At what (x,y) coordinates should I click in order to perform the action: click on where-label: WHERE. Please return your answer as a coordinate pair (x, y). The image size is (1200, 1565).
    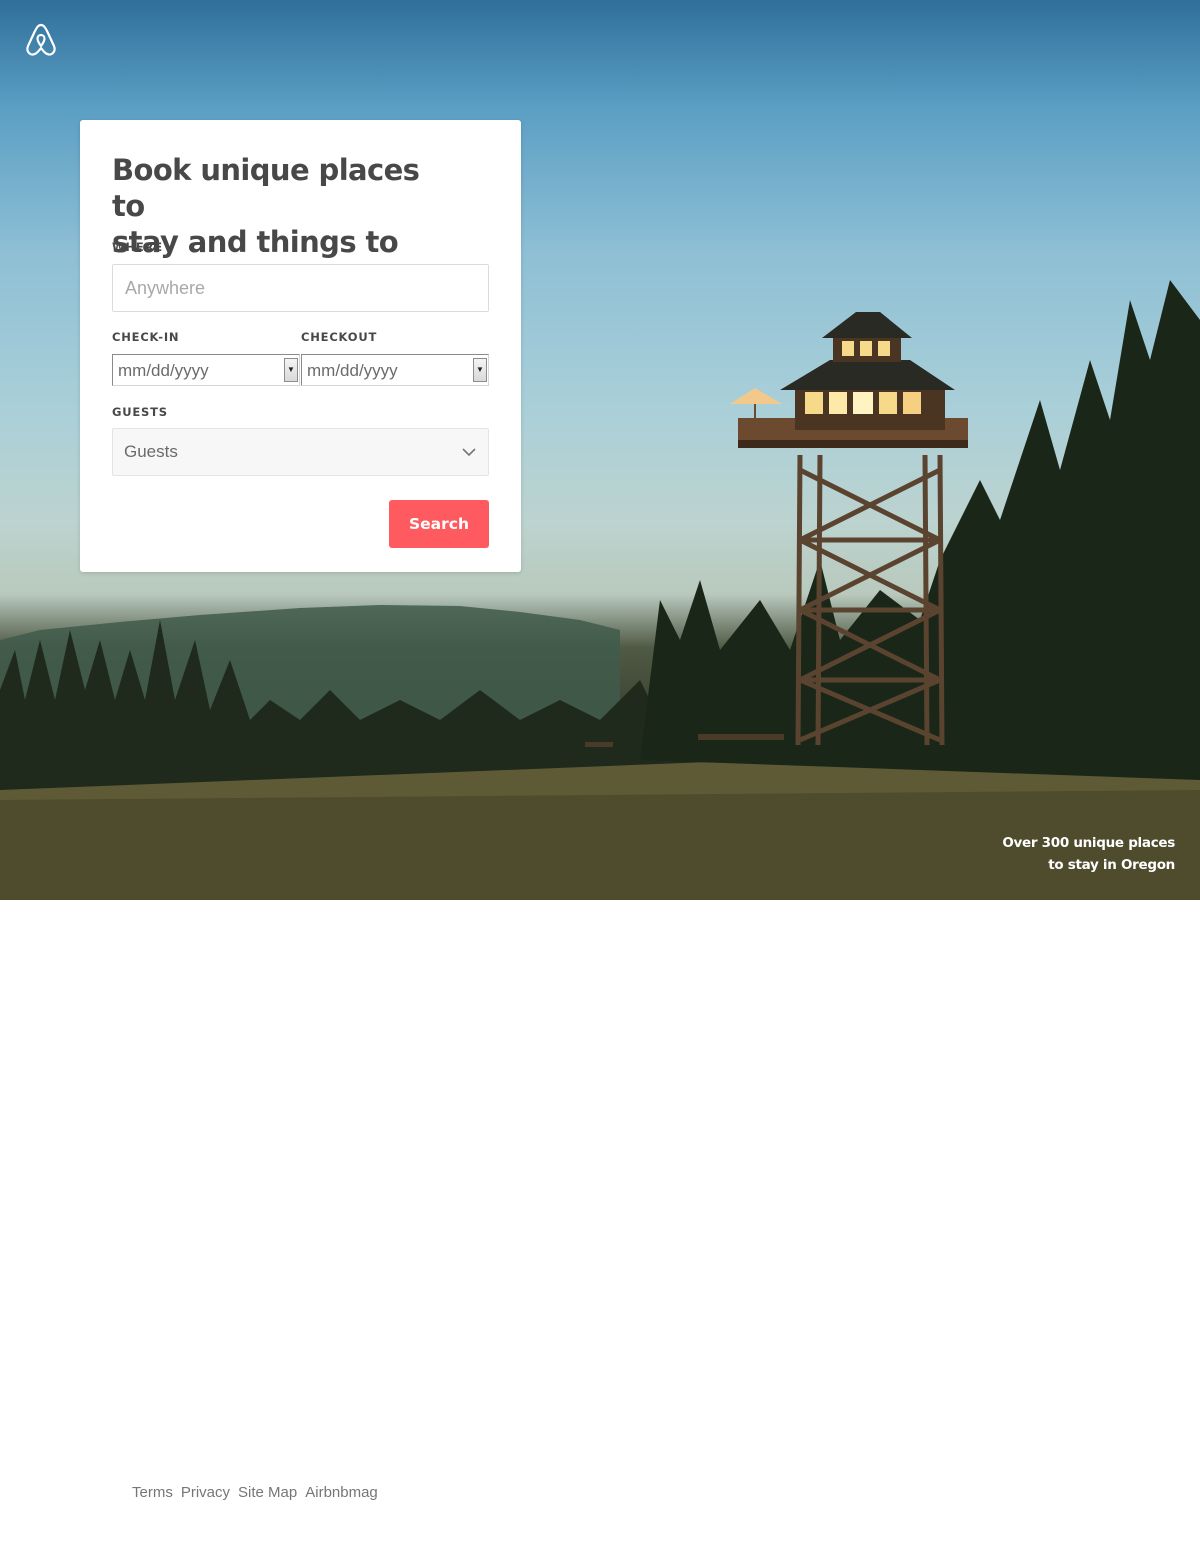
    Looking at the image, I should click on (137, 247).